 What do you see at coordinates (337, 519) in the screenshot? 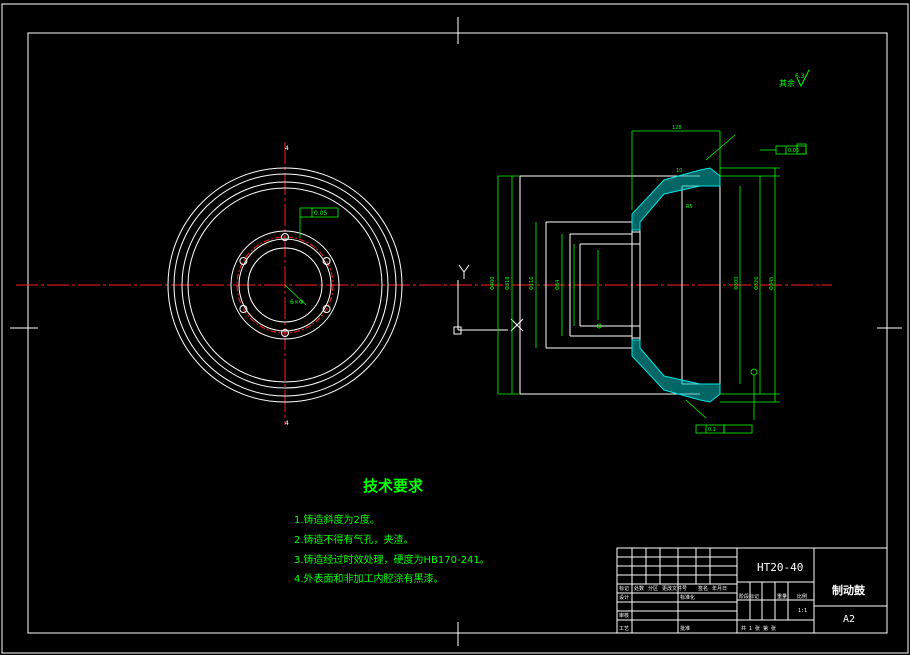
I see `tech-item: 1.铸造斜度为2度。` at bounding box center [337, 519].